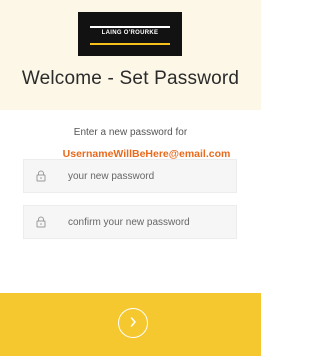 The height and width of the screenshot is (356, 320). Describe the element at coordinates (130, 132) in the screenshot. I see `password-instruction: Enter a new password for` at that location.